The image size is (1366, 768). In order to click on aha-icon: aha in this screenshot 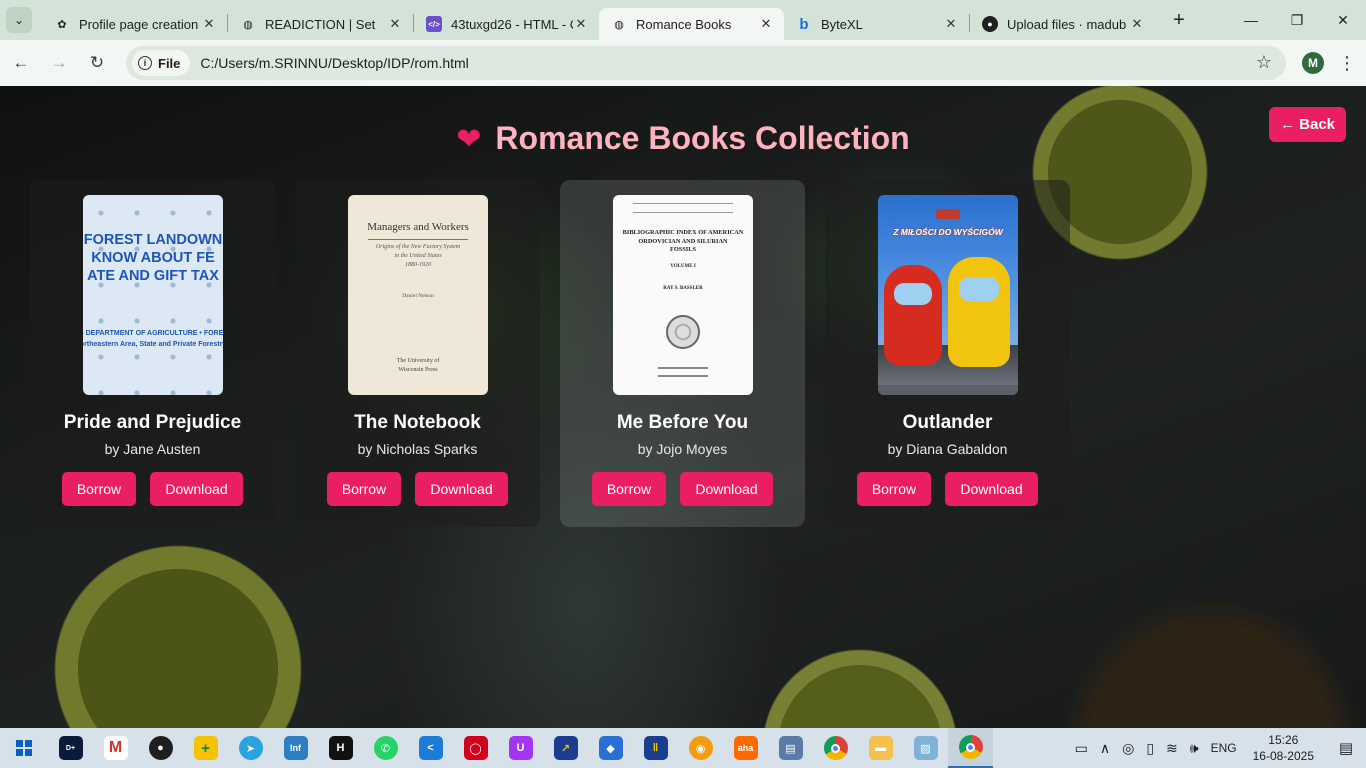, I will do `click(745, 748)`.